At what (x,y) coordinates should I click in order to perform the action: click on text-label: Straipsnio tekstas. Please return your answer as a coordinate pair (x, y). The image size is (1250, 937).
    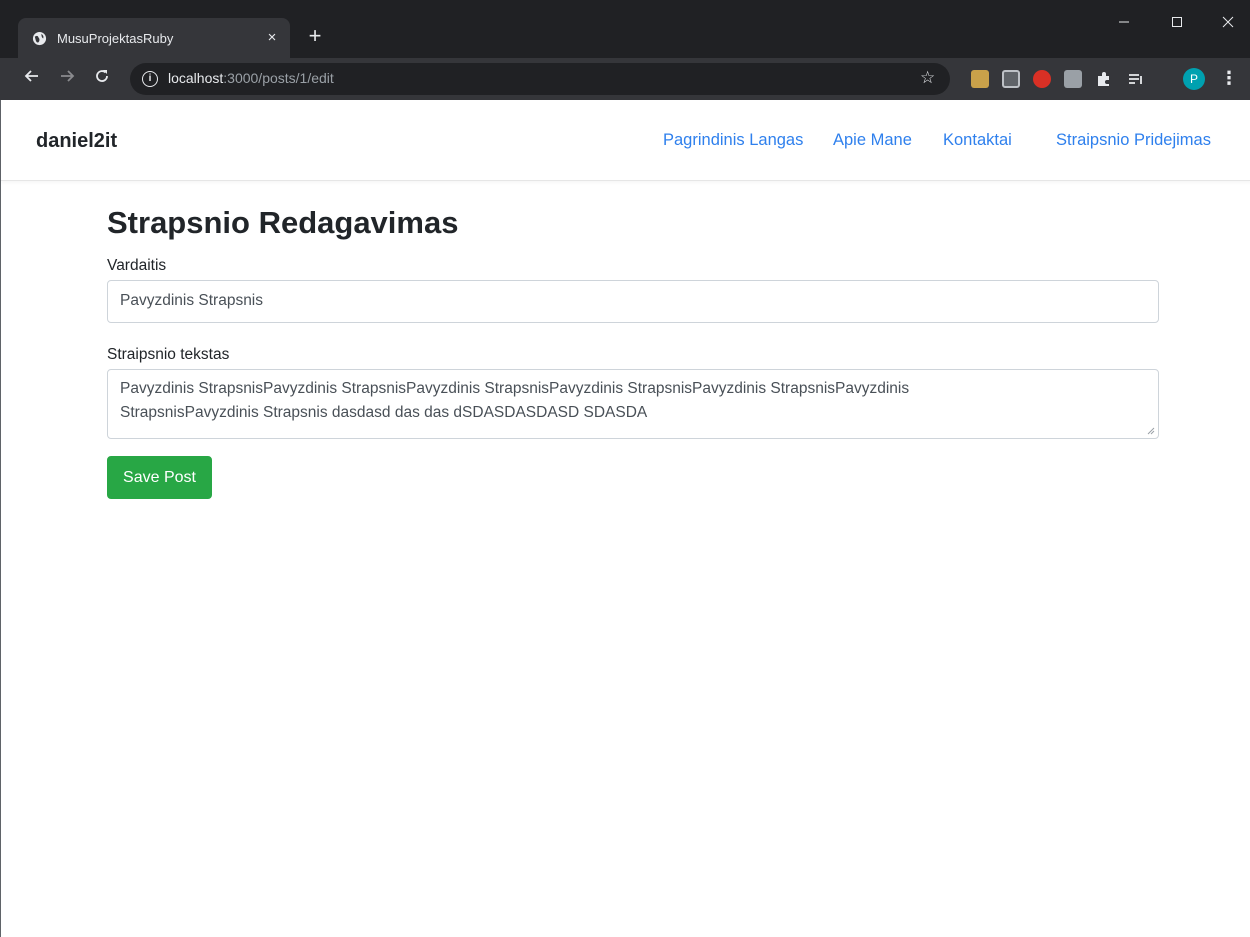
    Looking at the image, I should click on (168, 354).